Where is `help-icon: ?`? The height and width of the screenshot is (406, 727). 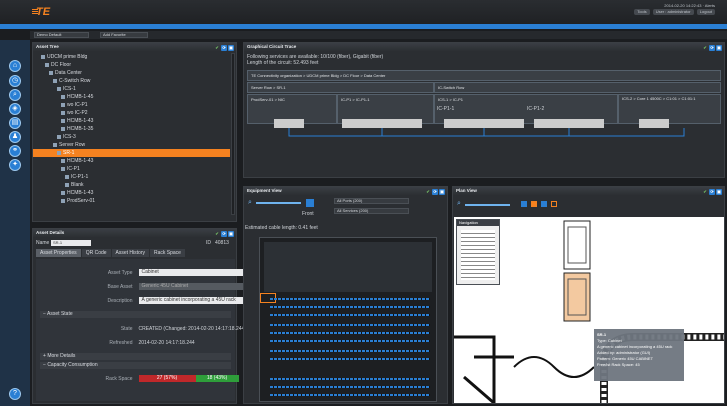 help-icon: ? is located at coordinates (15, 394).